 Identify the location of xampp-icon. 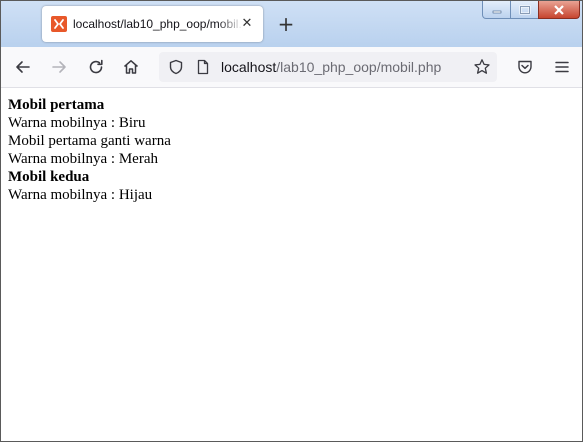
(59, 24).